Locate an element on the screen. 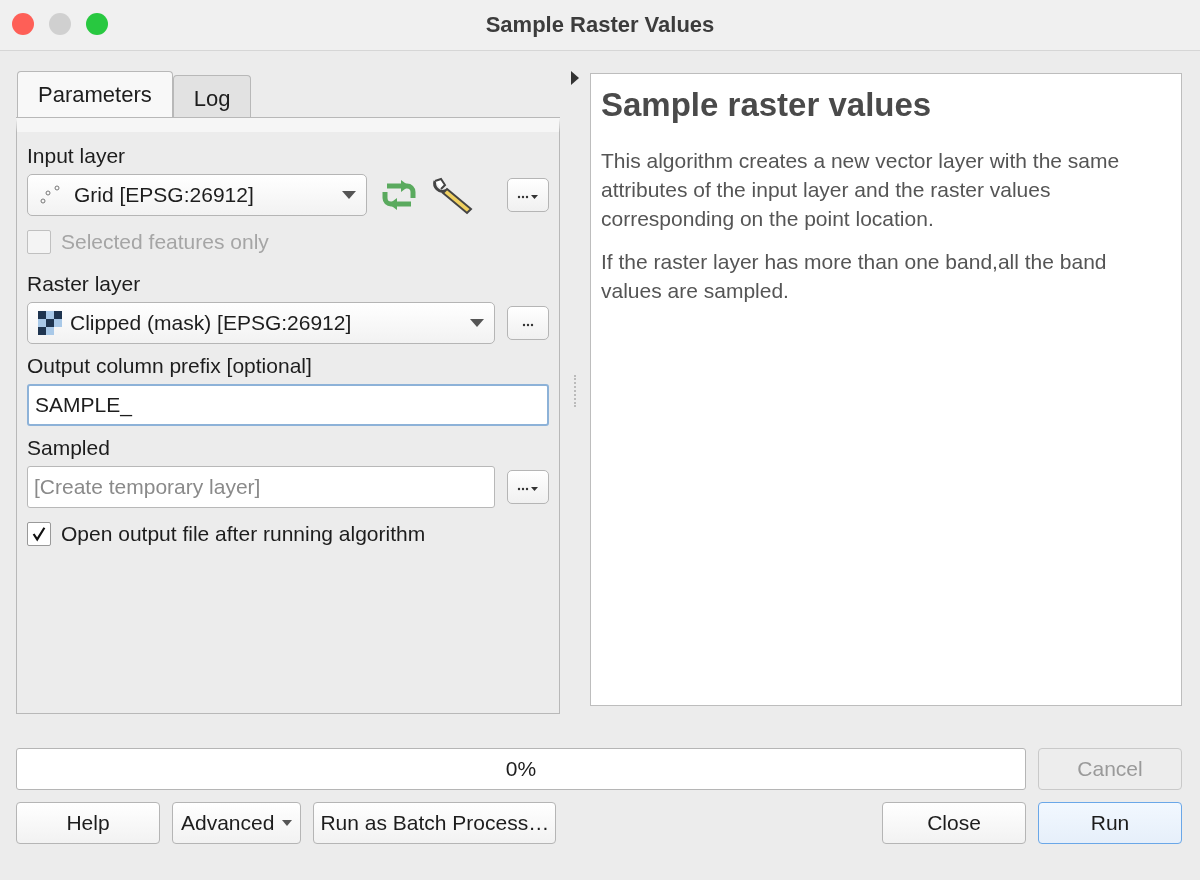 The height and width of the screenshot is (880, 1200). collapse-arrow-icon is located at coordinates (575, 78).